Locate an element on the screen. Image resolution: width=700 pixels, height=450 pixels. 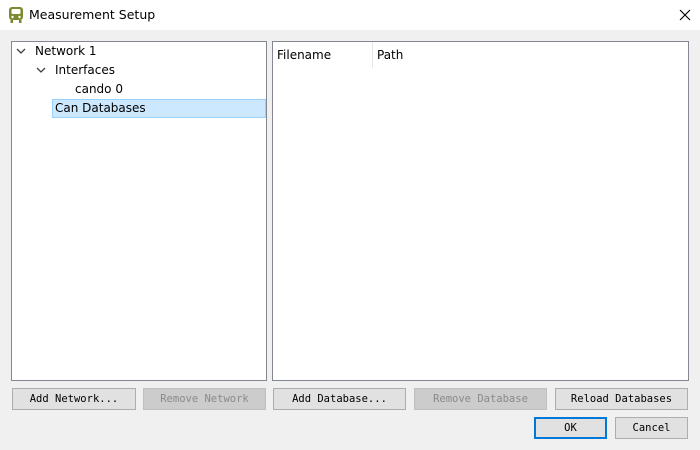
remove-network-button: Remove Network is located at coordinates (204, 399).